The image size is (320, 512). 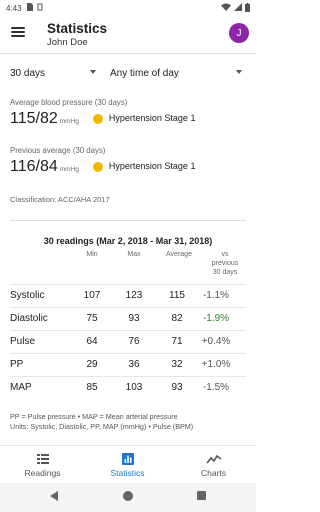 I want to click on bottom-nav: Readings Statistics Charts, so click(x=128, y=464).